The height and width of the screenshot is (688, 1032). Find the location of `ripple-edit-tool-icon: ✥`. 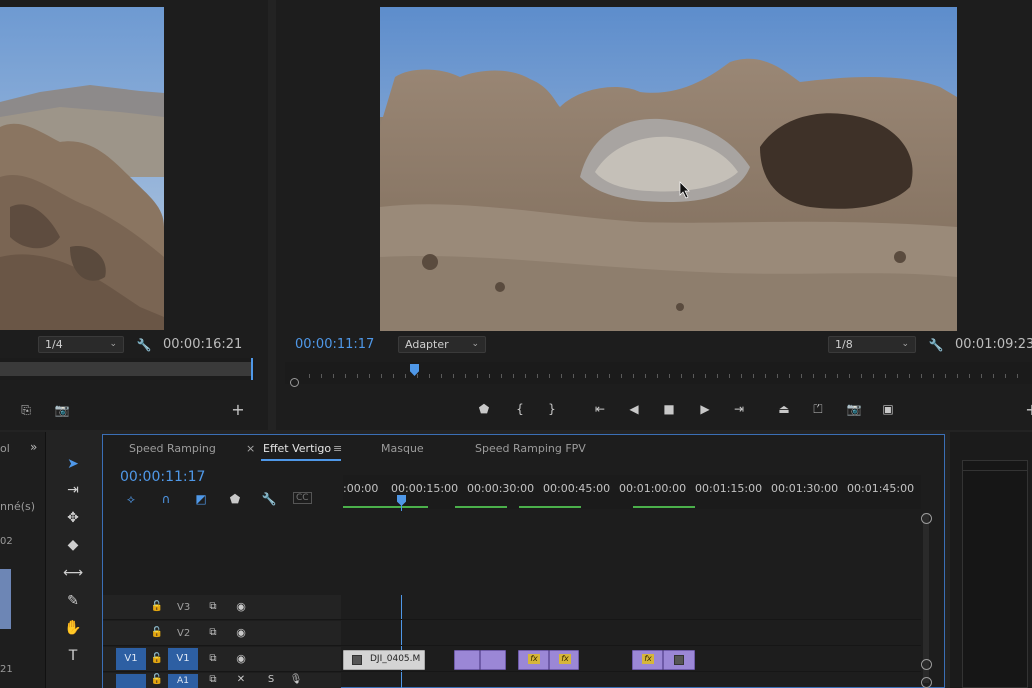

ripple-edit-tool-icon: ✥ is located at coordinates (73, 518).